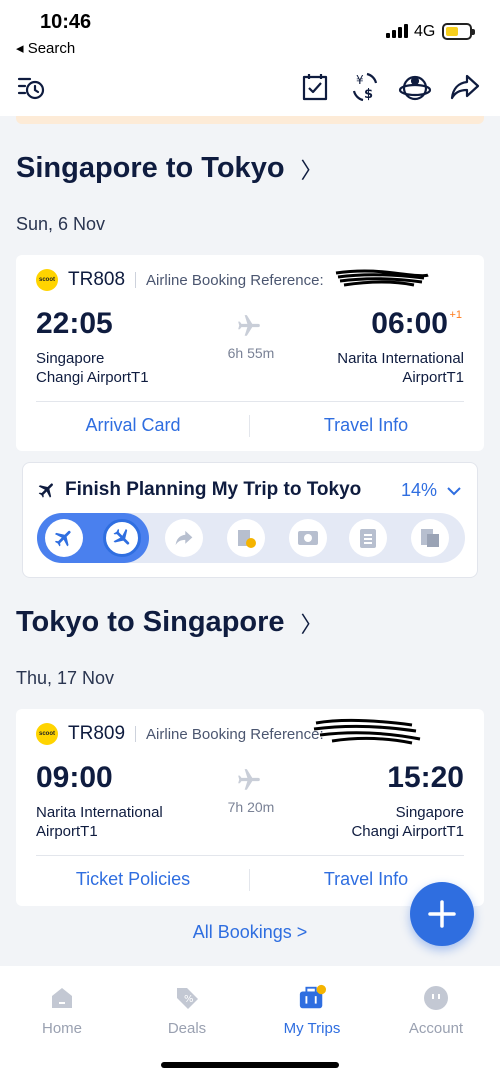 This screenshot has height=1080, width=500. I want to click on planning-steps, so click(251, 538).